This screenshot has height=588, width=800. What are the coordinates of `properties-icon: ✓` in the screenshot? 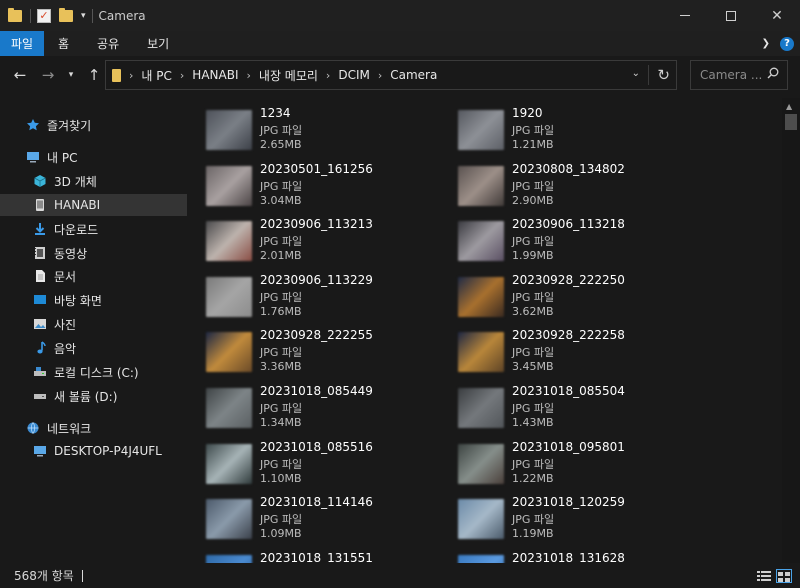 It's located at (45, 16).